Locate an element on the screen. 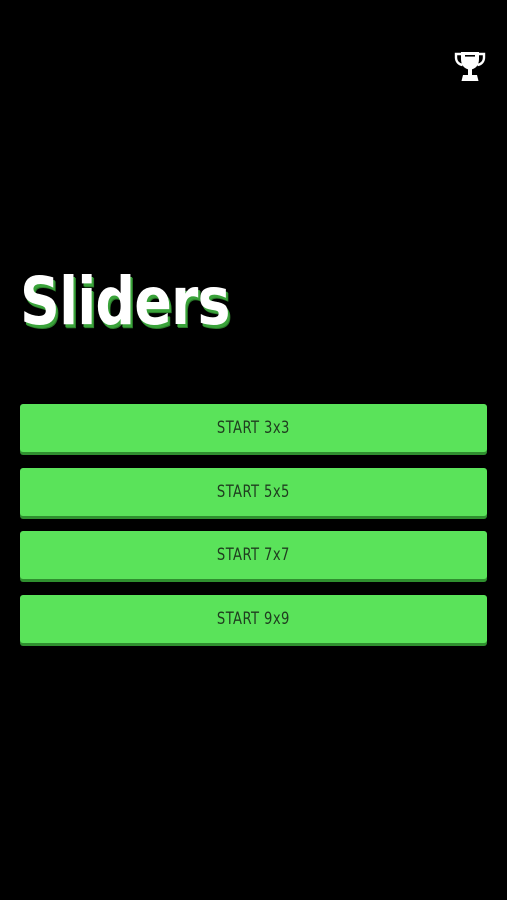  start-5x5-label: START 5x5 is located at coordinates (253, 491).